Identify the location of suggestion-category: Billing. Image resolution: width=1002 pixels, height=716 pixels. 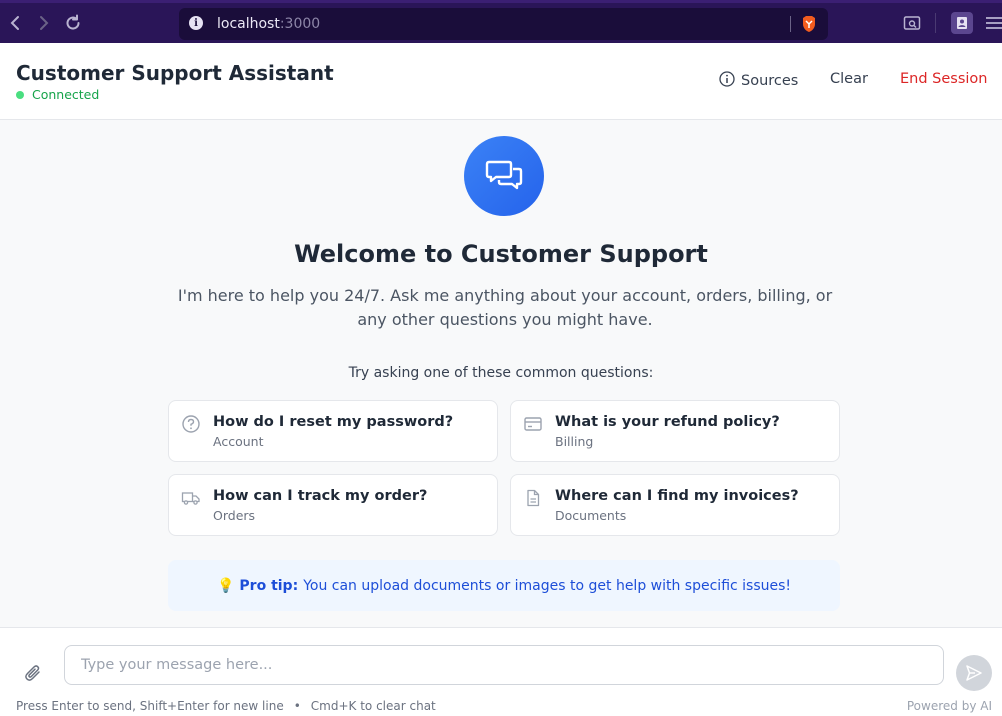
(574, 441).